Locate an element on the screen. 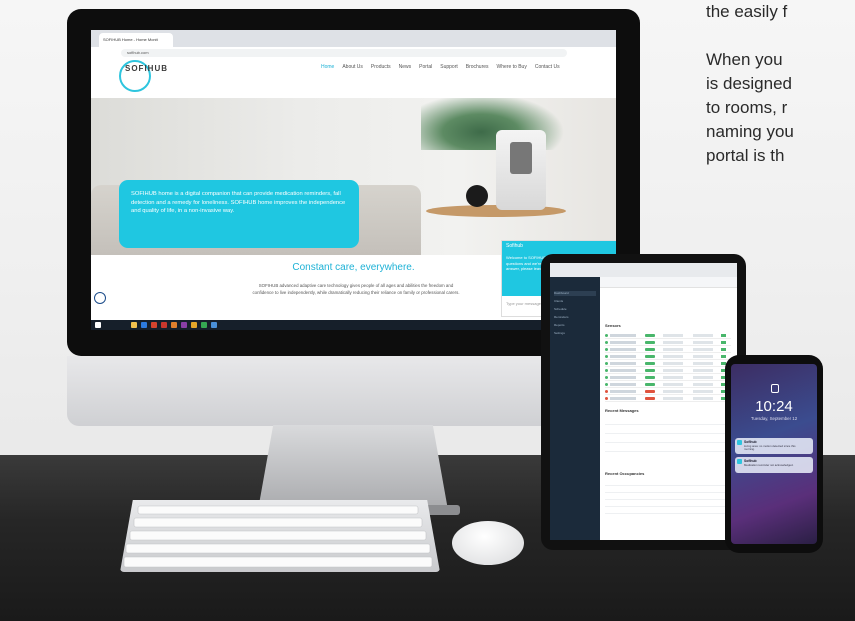 Image resolution: width=855 pixels, height=621 pixels. side-text-line: is designed is located at coordinates (749, 83).